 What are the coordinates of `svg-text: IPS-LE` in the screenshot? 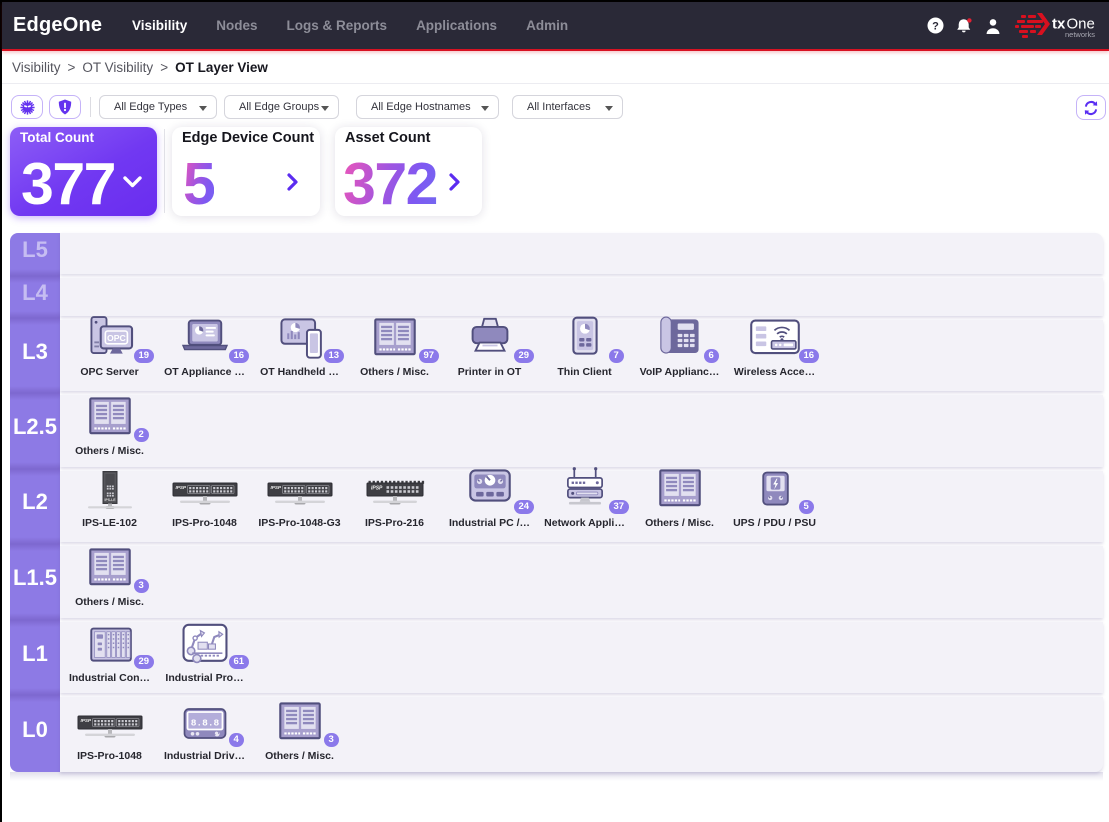 It's located at (110, 500).